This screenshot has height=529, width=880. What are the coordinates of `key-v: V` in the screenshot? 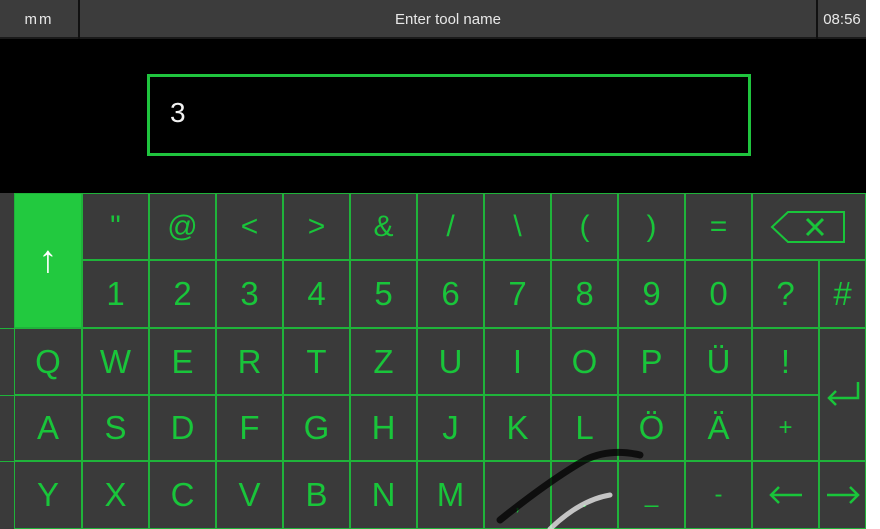 It's located at (249, 495).